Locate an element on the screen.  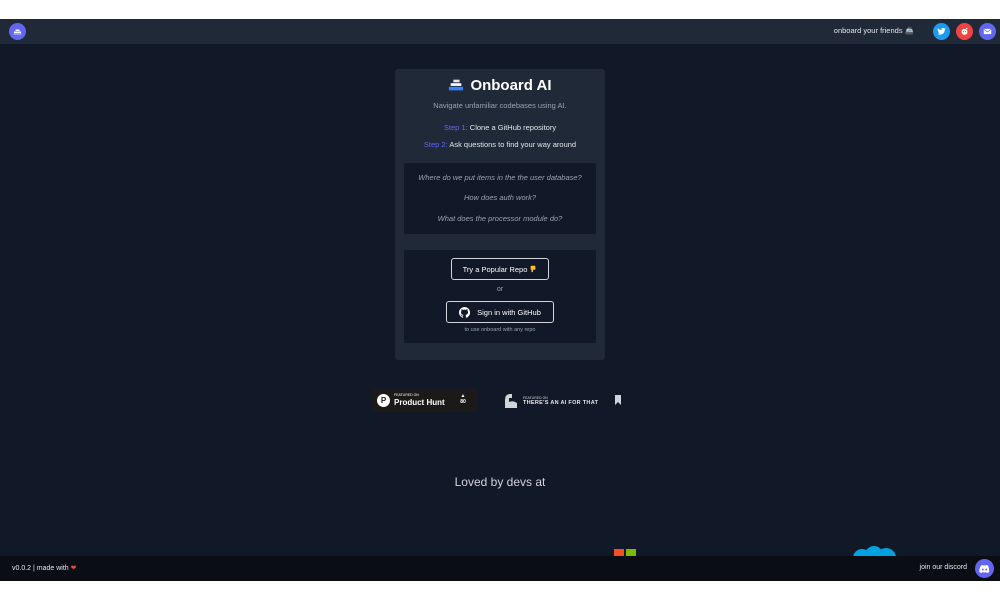
theres-an-ai-for-that-badge: FEATURED ON THERE'S AN AI FOR THAT is located at coordinates (563, 401).